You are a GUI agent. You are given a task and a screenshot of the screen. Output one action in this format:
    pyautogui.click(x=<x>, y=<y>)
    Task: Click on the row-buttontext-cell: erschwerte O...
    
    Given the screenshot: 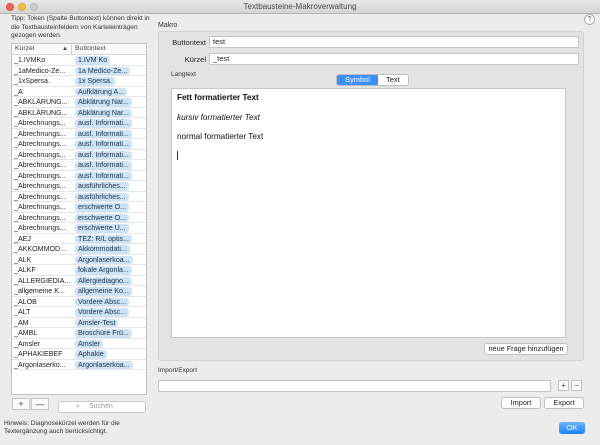 What is the action you would take?
    pyautogui.click(x=109, y=207)
    